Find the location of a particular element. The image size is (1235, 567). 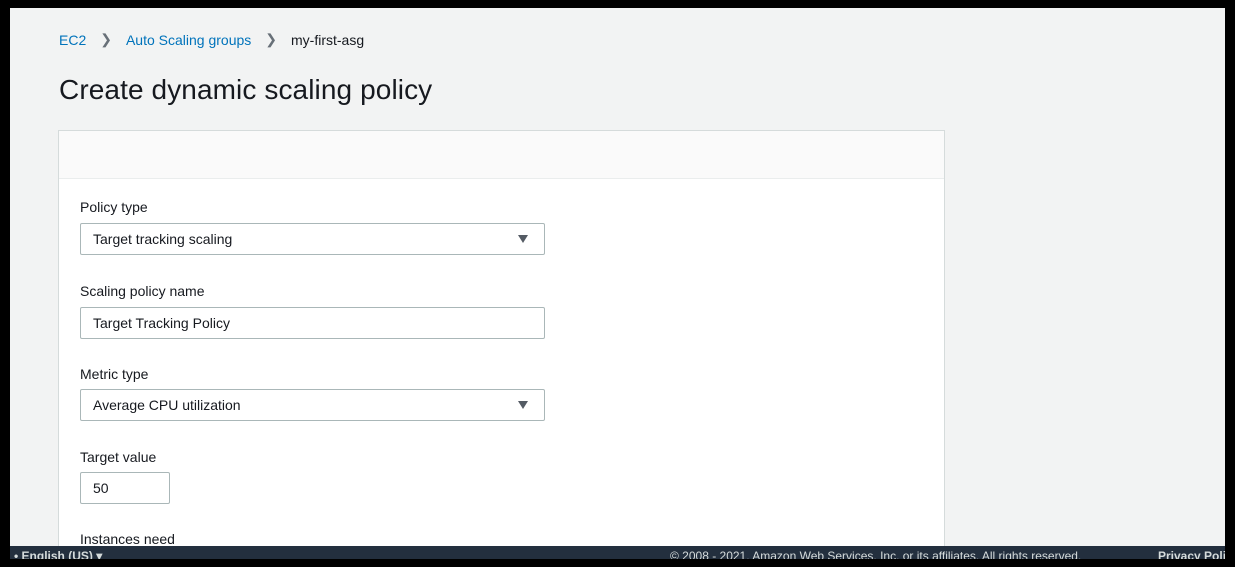

policy-name-value: Target Tracking Policy is located at coordinates (161, 323).